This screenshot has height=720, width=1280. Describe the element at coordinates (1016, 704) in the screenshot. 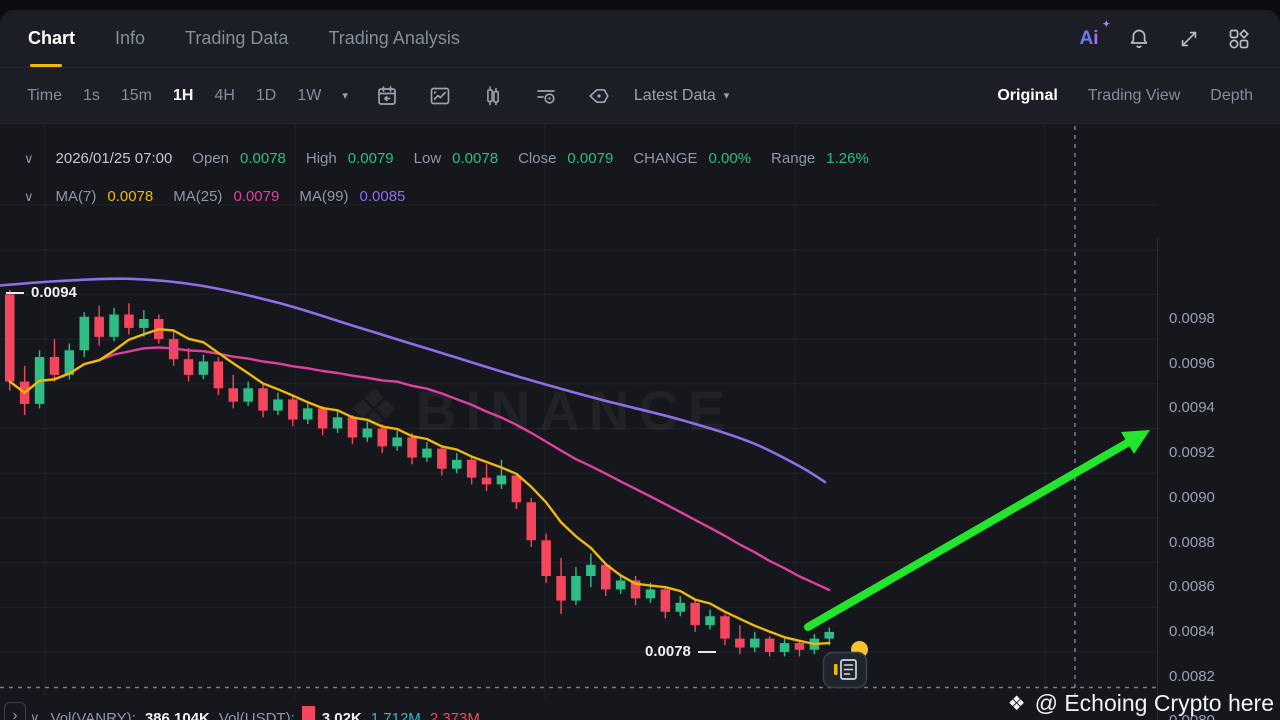

I see `binance-diamond-icon: ❖` at that location.